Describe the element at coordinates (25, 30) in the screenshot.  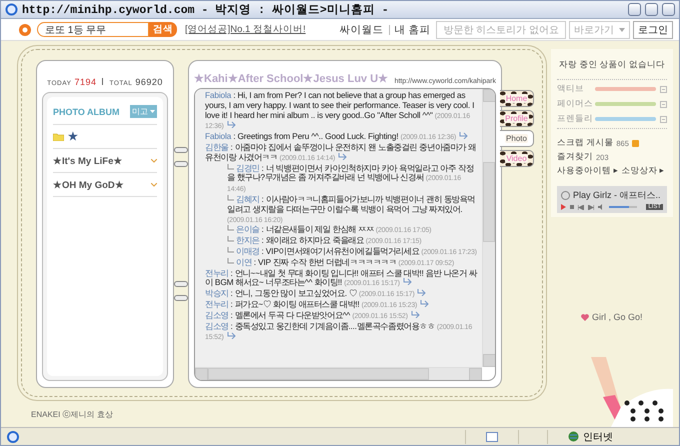
I see `logo-icon` at that location.